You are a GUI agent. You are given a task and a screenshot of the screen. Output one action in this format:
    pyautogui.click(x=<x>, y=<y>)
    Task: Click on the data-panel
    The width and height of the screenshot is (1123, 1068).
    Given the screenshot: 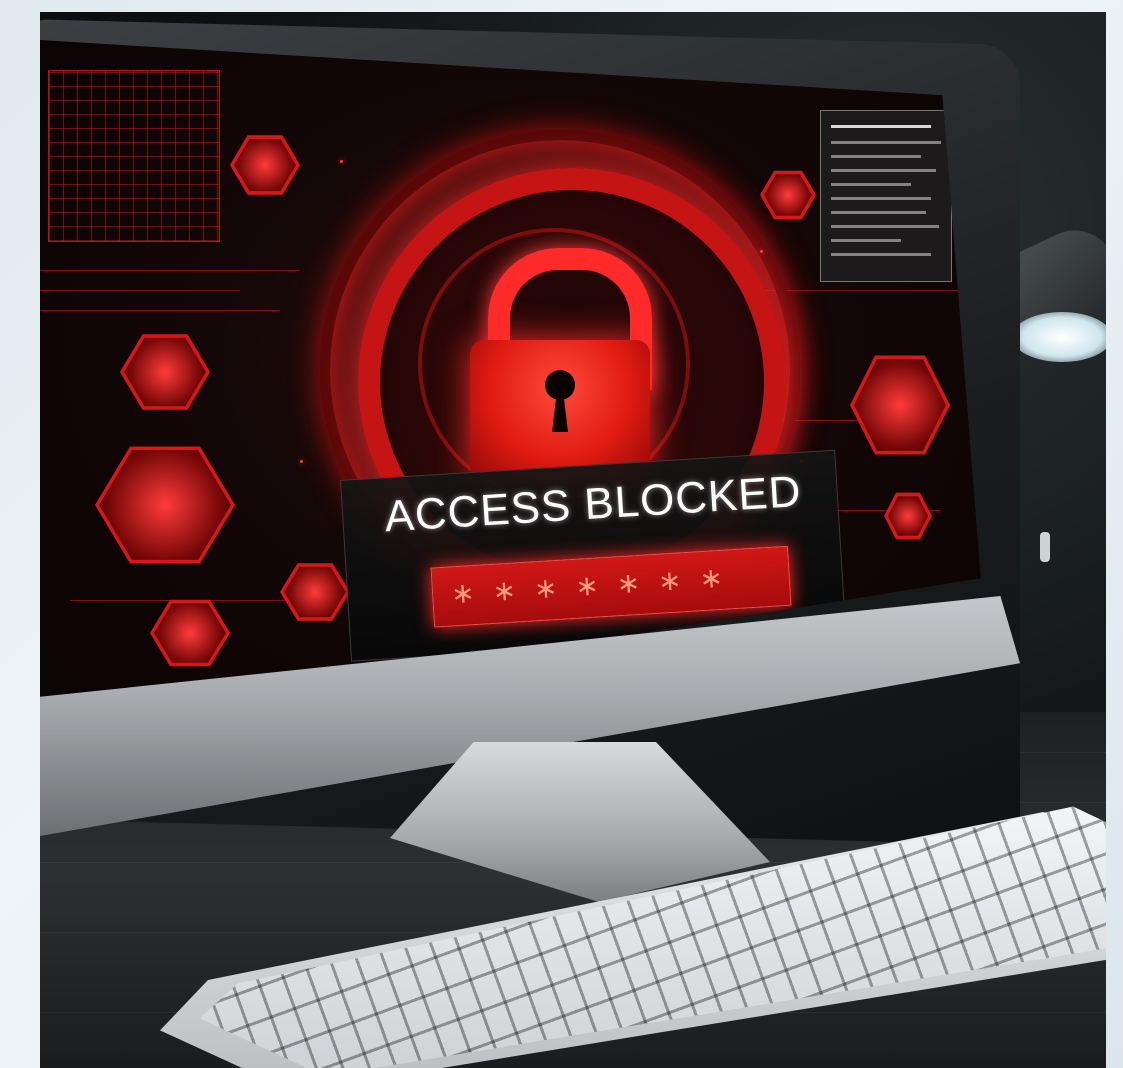 What is the action you would take?
    pyautogui.click(x=886, y=196)
    